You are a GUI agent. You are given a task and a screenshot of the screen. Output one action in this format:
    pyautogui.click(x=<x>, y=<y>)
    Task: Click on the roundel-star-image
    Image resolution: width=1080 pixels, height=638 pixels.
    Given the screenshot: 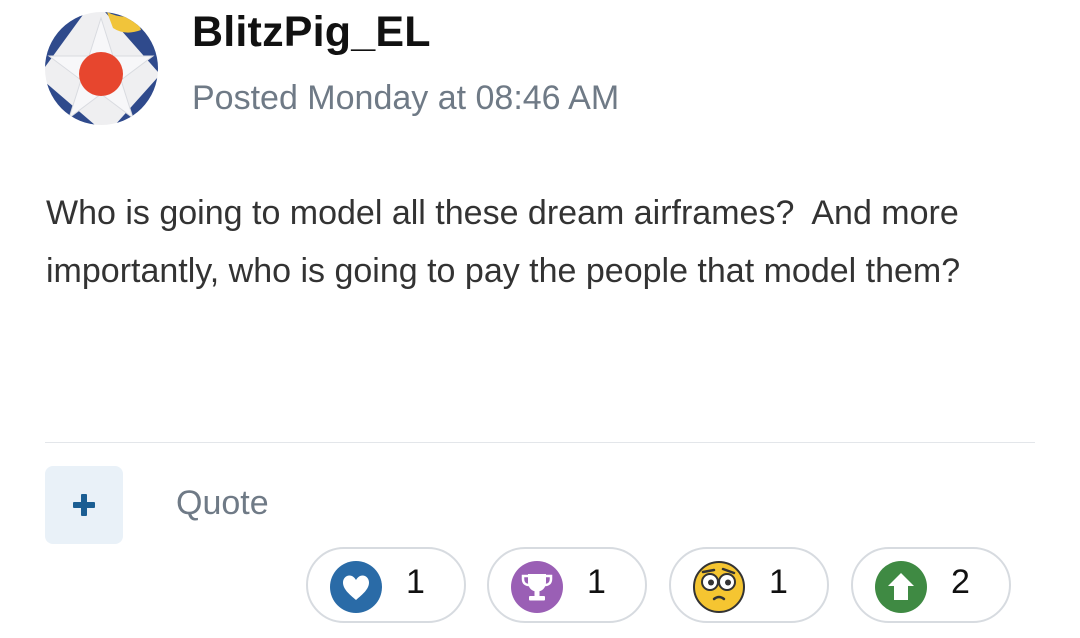 What is the action you would take?
    pyautogui.click(x=101, y=68)
    